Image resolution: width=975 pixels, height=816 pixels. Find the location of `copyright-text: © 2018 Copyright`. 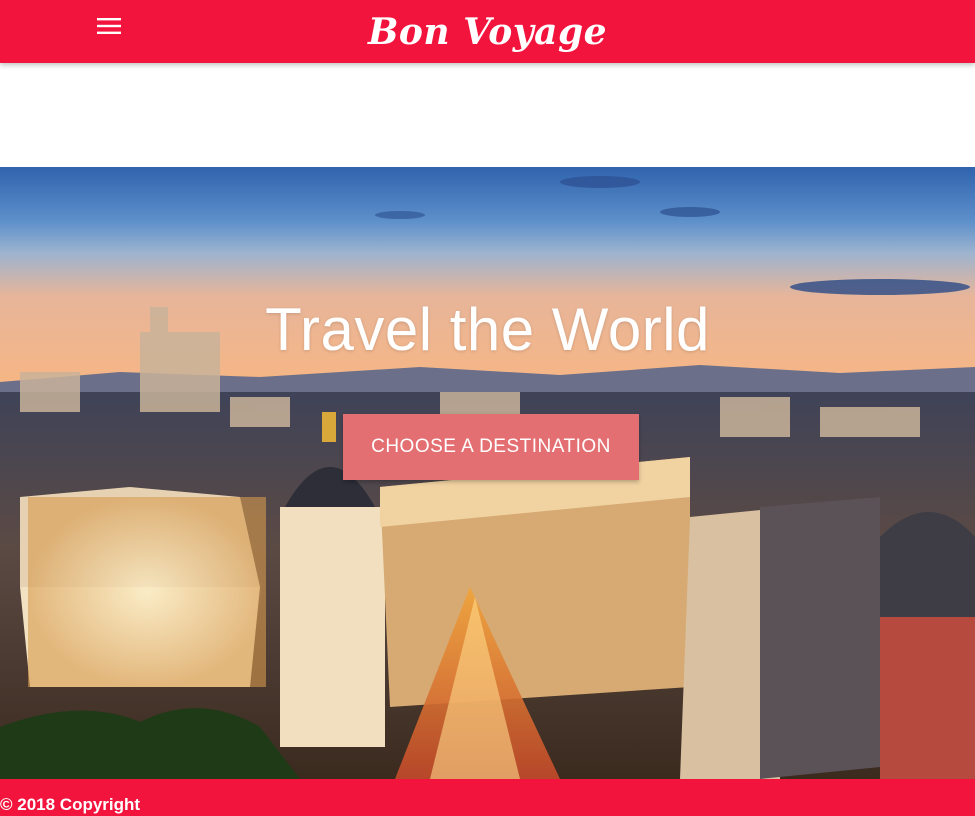

copyright-text: © 2018 Copyright is located at coordinates (70, 804).